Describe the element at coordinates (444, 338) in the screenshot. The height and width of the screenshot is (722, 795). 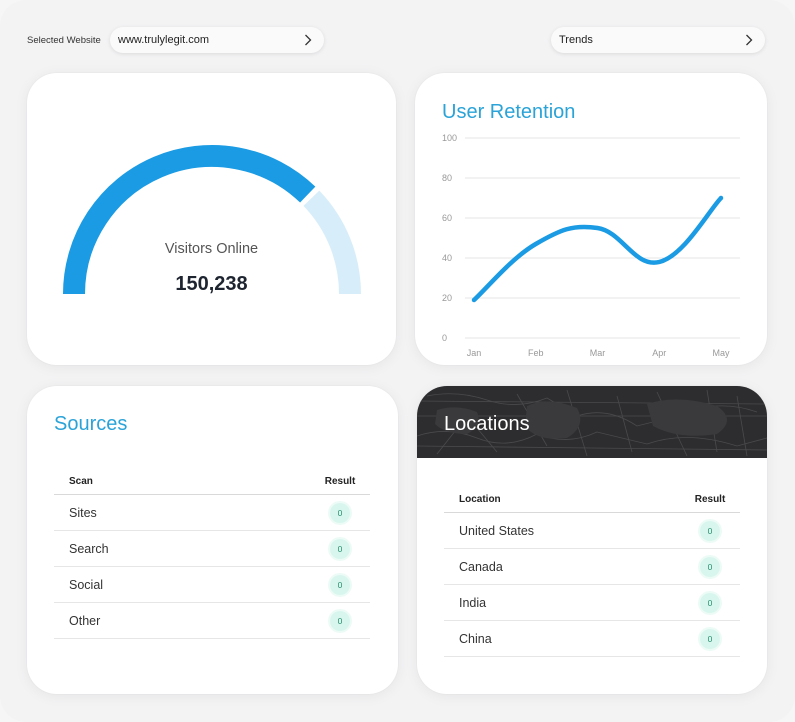
I see `y-tick-label: 0` at that location.